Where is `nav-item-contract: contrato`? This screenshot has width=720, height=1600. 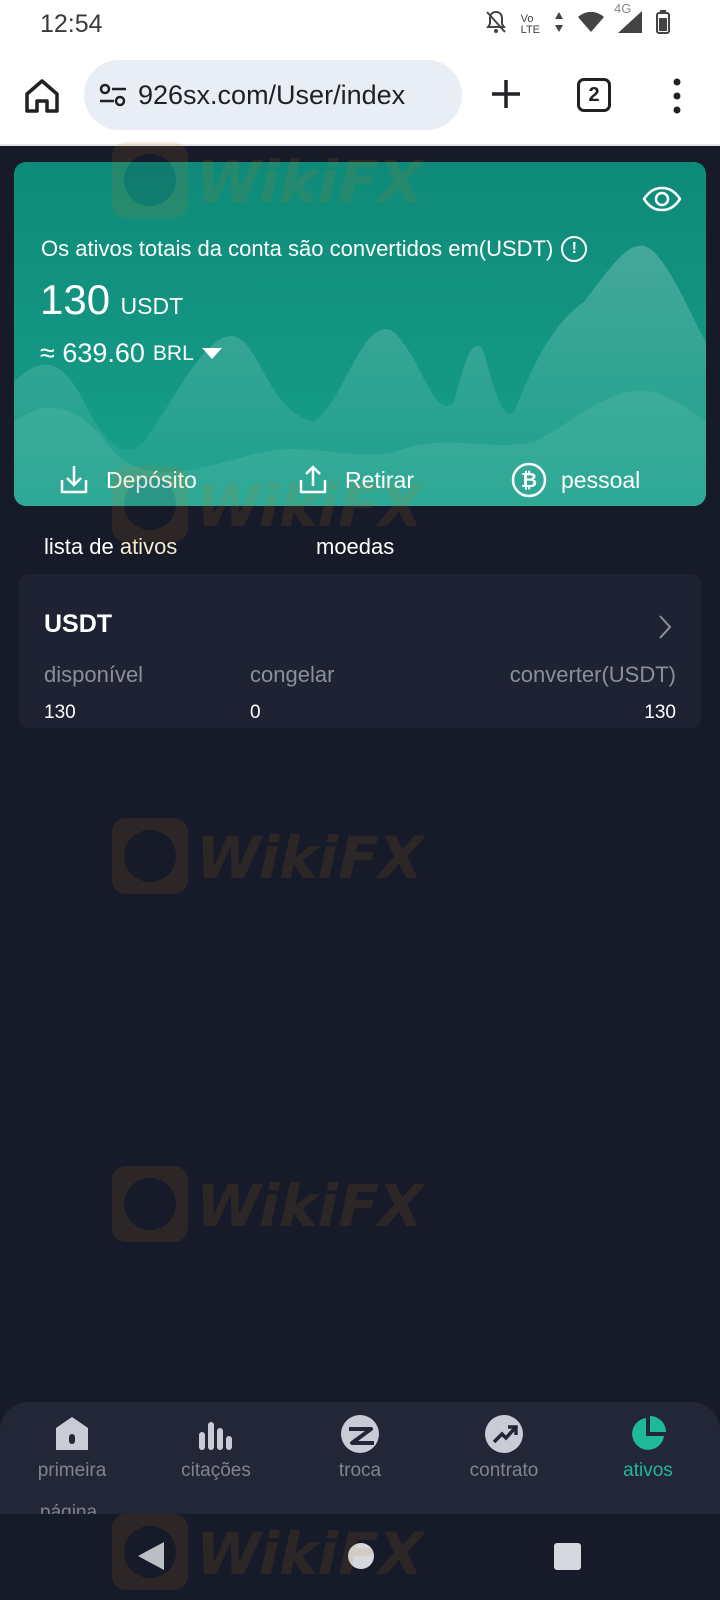
nav-item-contract: contrato is located at coordinates (504, 1448).